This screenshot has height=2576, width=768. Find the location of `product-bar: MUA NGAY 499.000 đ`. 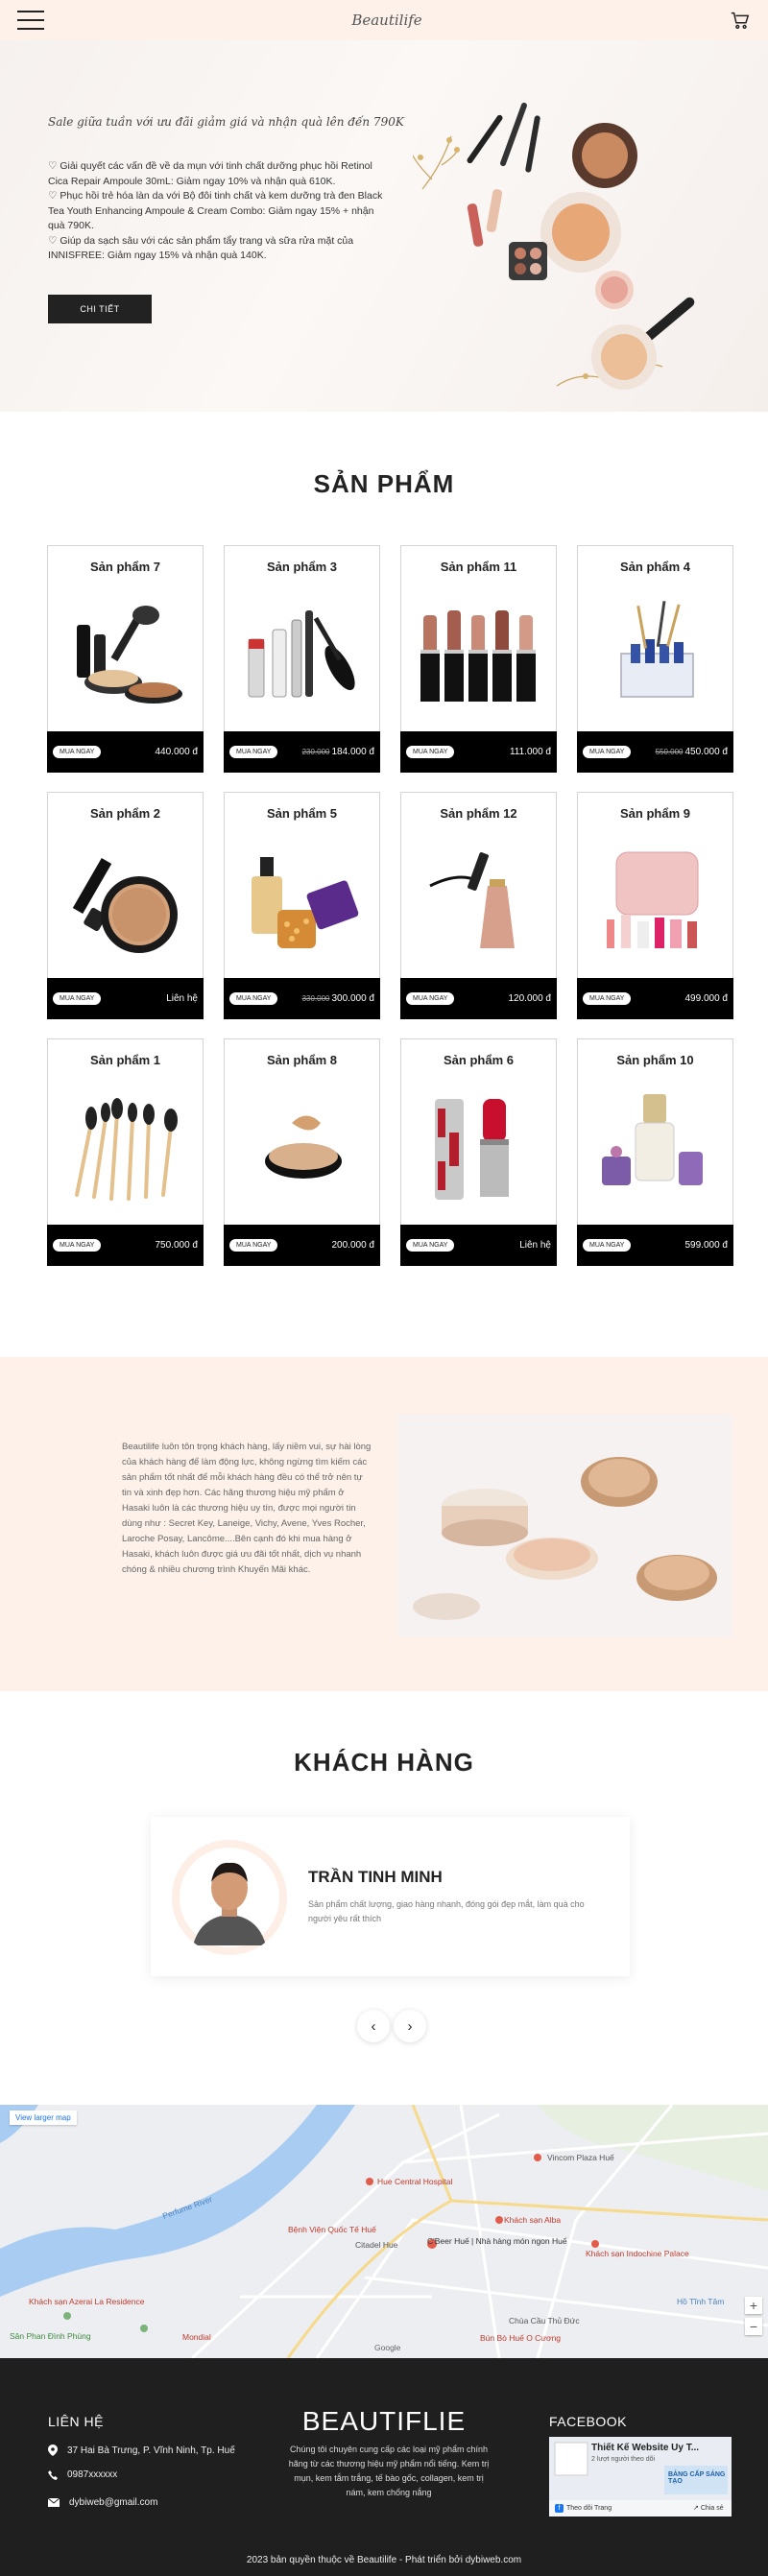

product-bar: MUA NGAY 499.000 đ is located at coordinates (655, 999).